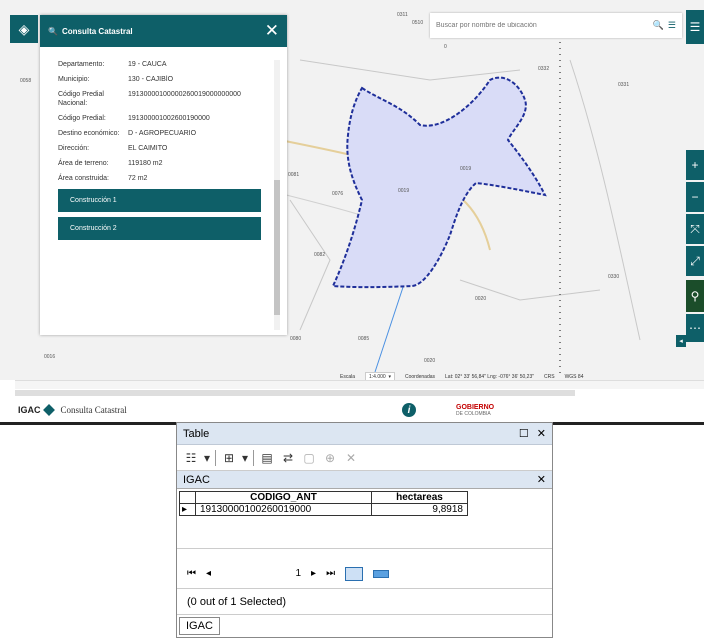 The width and height of the screenshot is (704, 638). Describe the element at coordinates (605, 200) in the screenshot. I see `parcel-line` at that location.